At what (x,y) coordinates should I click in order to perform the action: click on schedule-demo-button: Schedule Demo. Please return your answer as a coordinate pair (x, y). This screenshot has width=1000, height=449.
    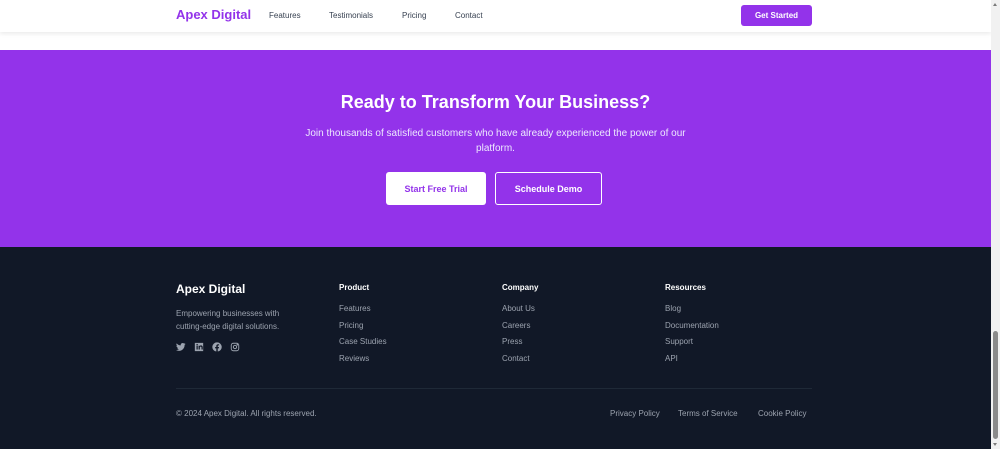
    Looking at the image, I should click on (548, 188).